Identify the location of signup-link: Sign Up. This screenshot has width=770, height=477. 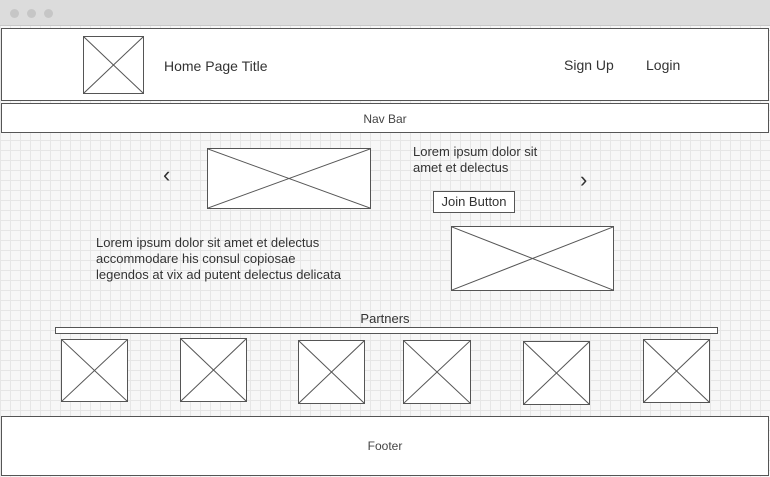
(589, 65).